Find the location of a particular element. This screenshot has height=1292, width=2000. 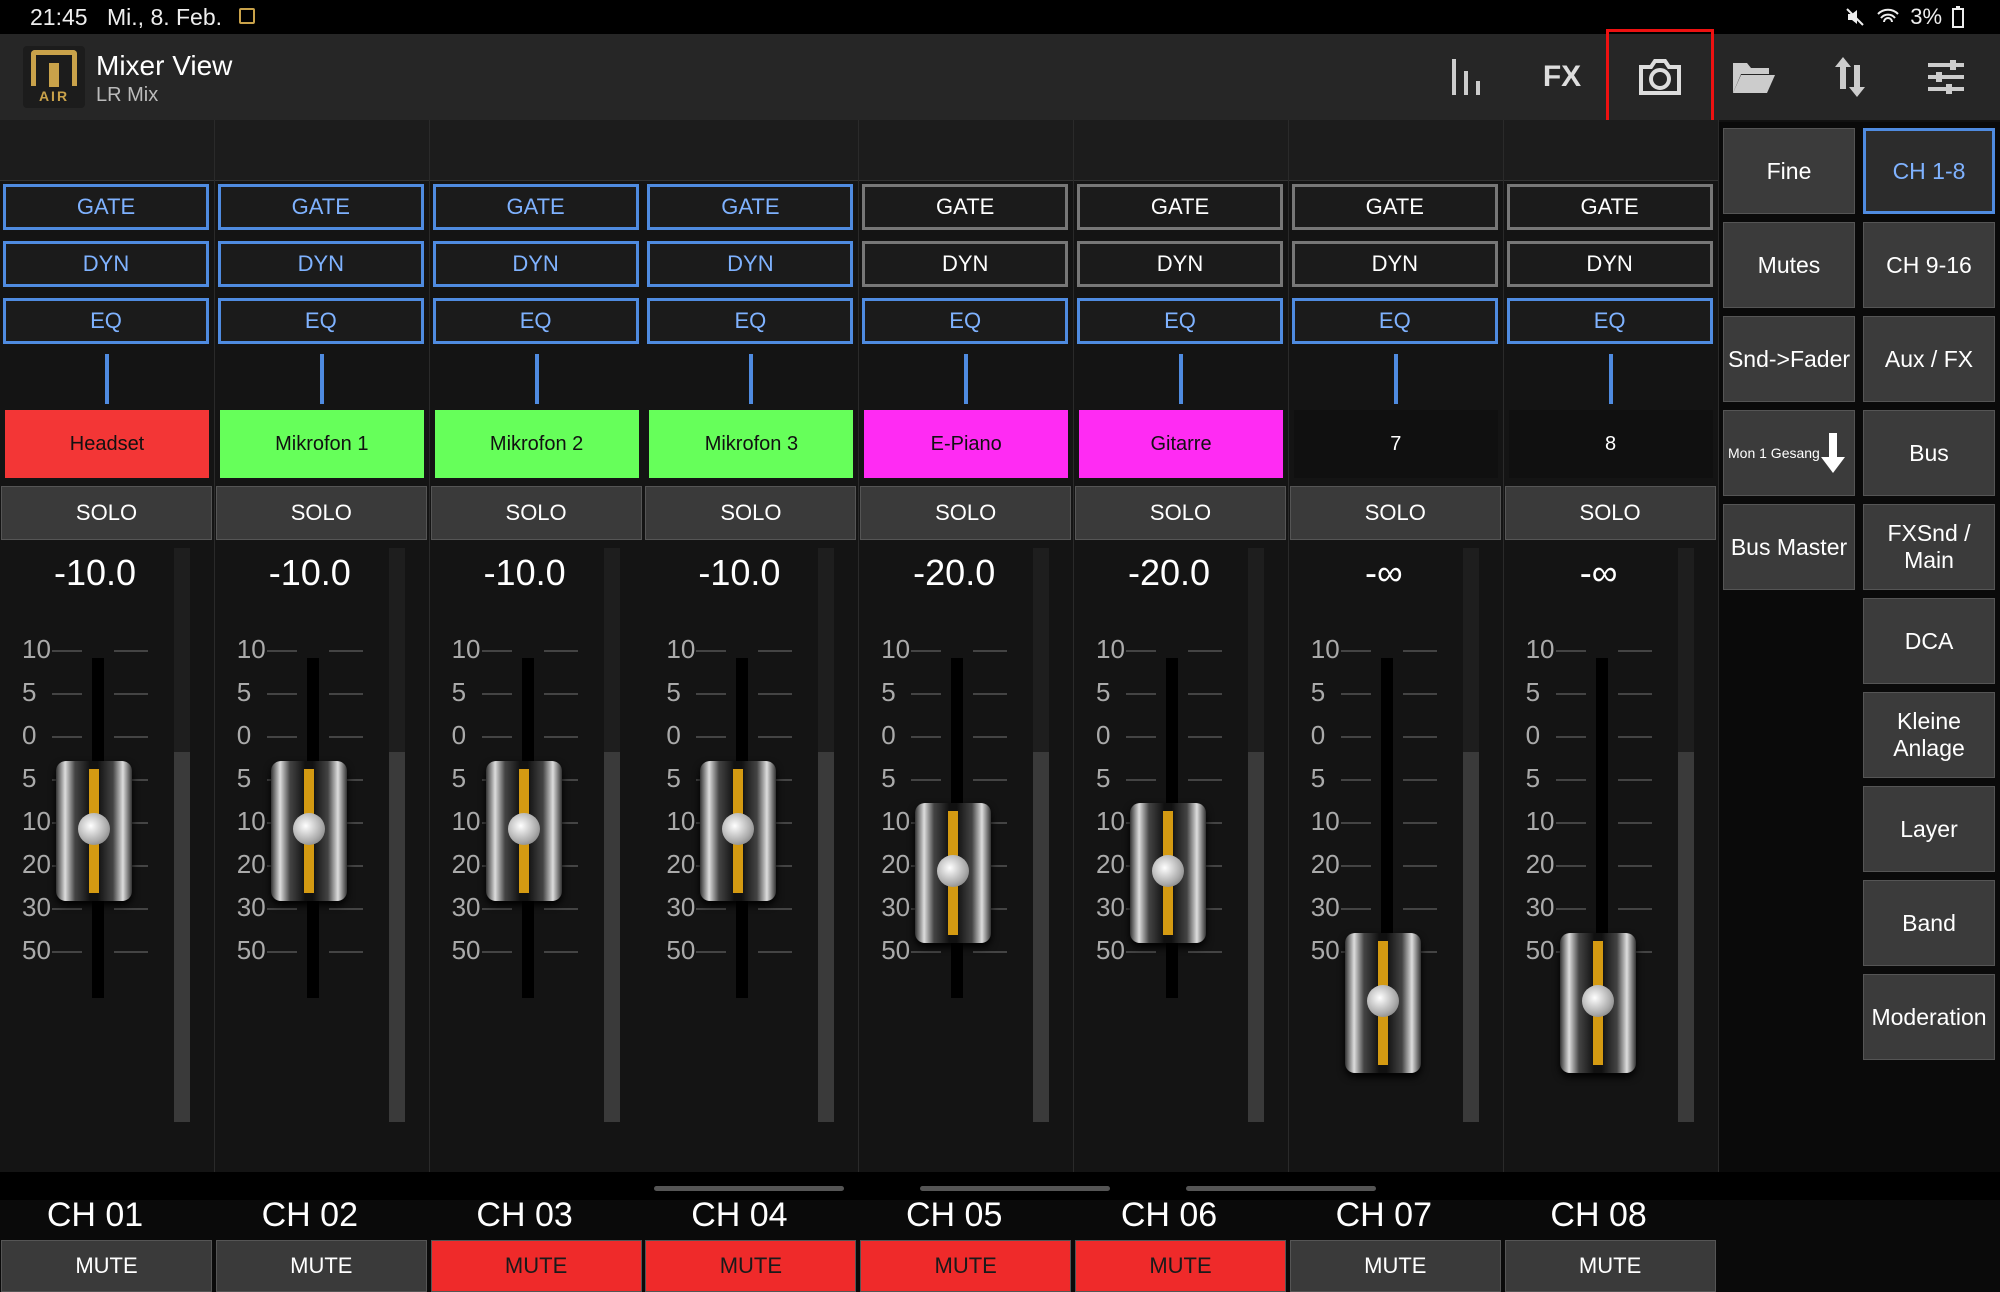

bank-button-fxsnd-main: FXSnd / Main is located at coordinates (1929, 547).